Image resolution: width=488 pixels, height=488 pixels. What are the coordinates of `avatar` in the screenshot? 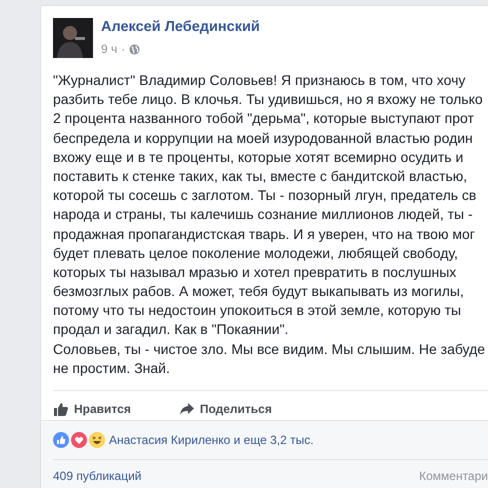 It's located at (73, 38).